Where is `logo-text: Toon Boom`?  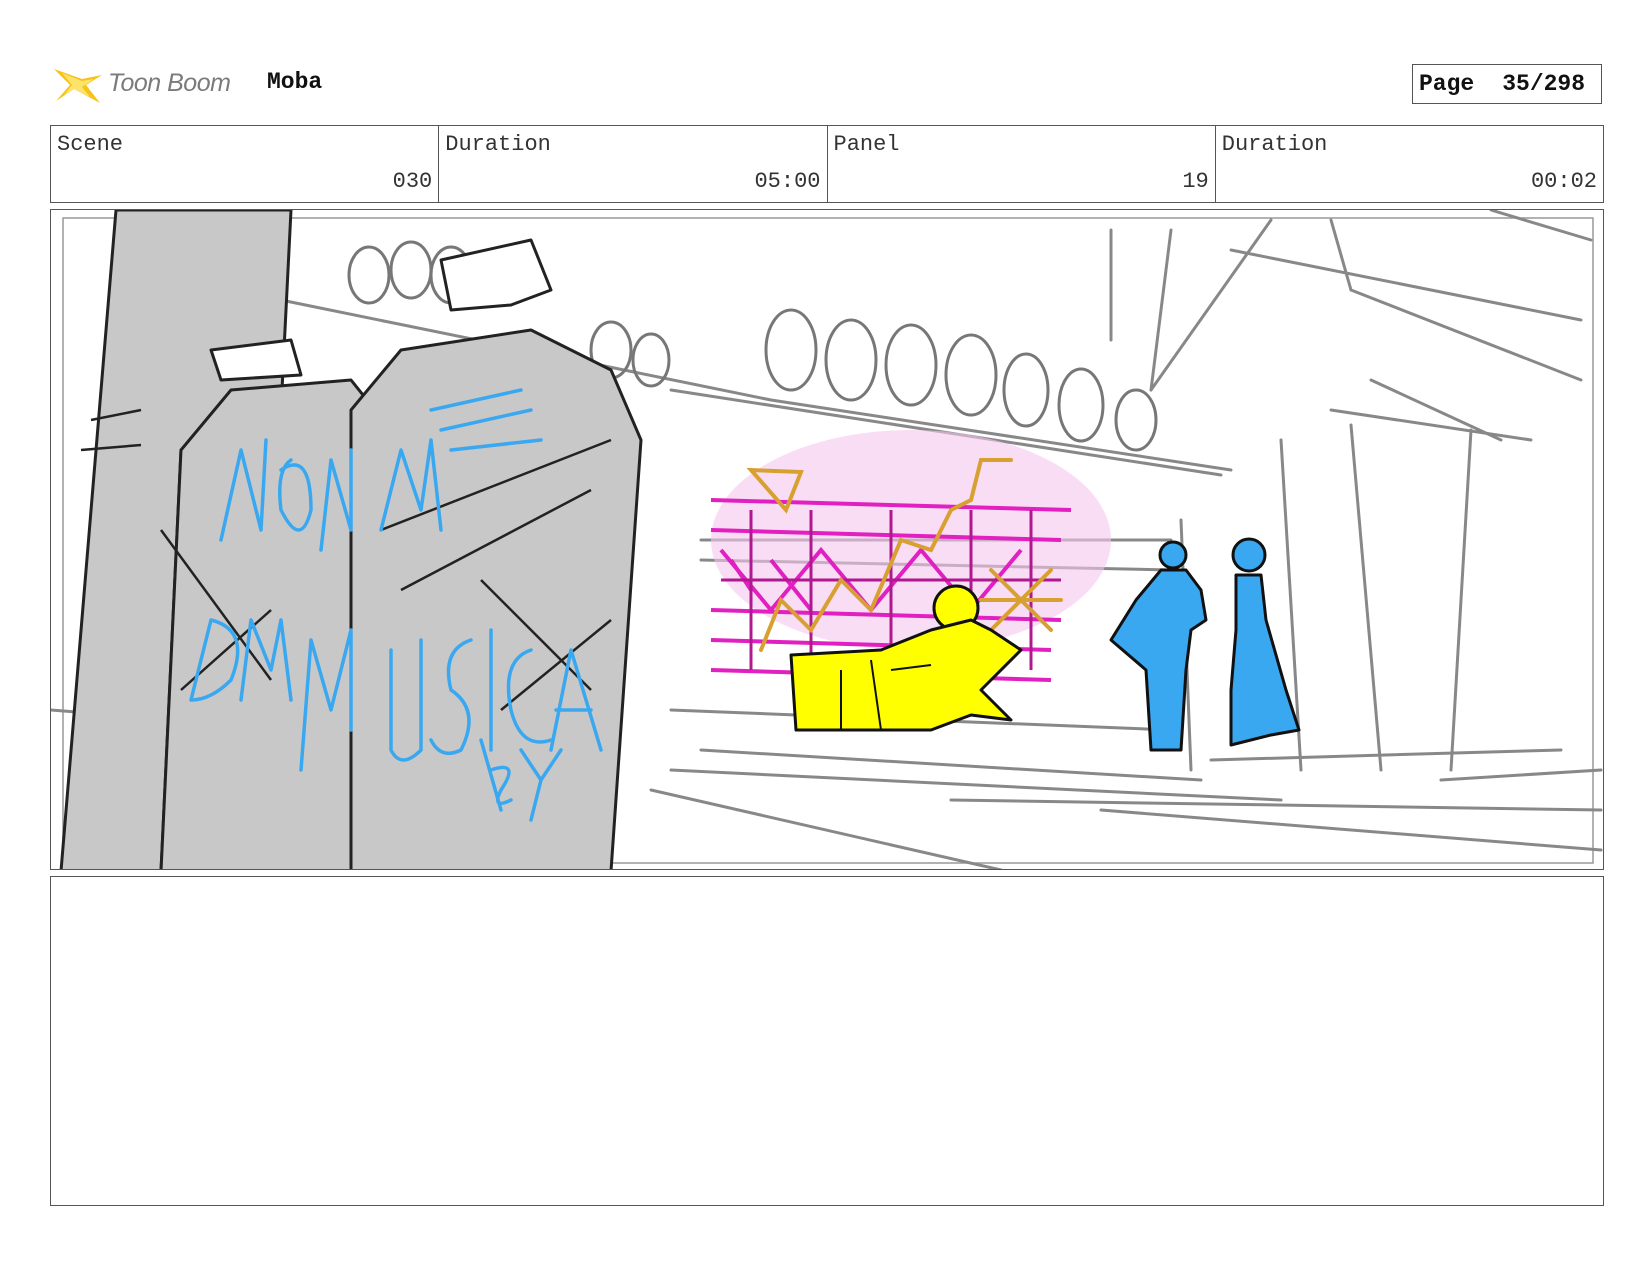 logo-text: Toon Boom is located at coordinates (169, 83).